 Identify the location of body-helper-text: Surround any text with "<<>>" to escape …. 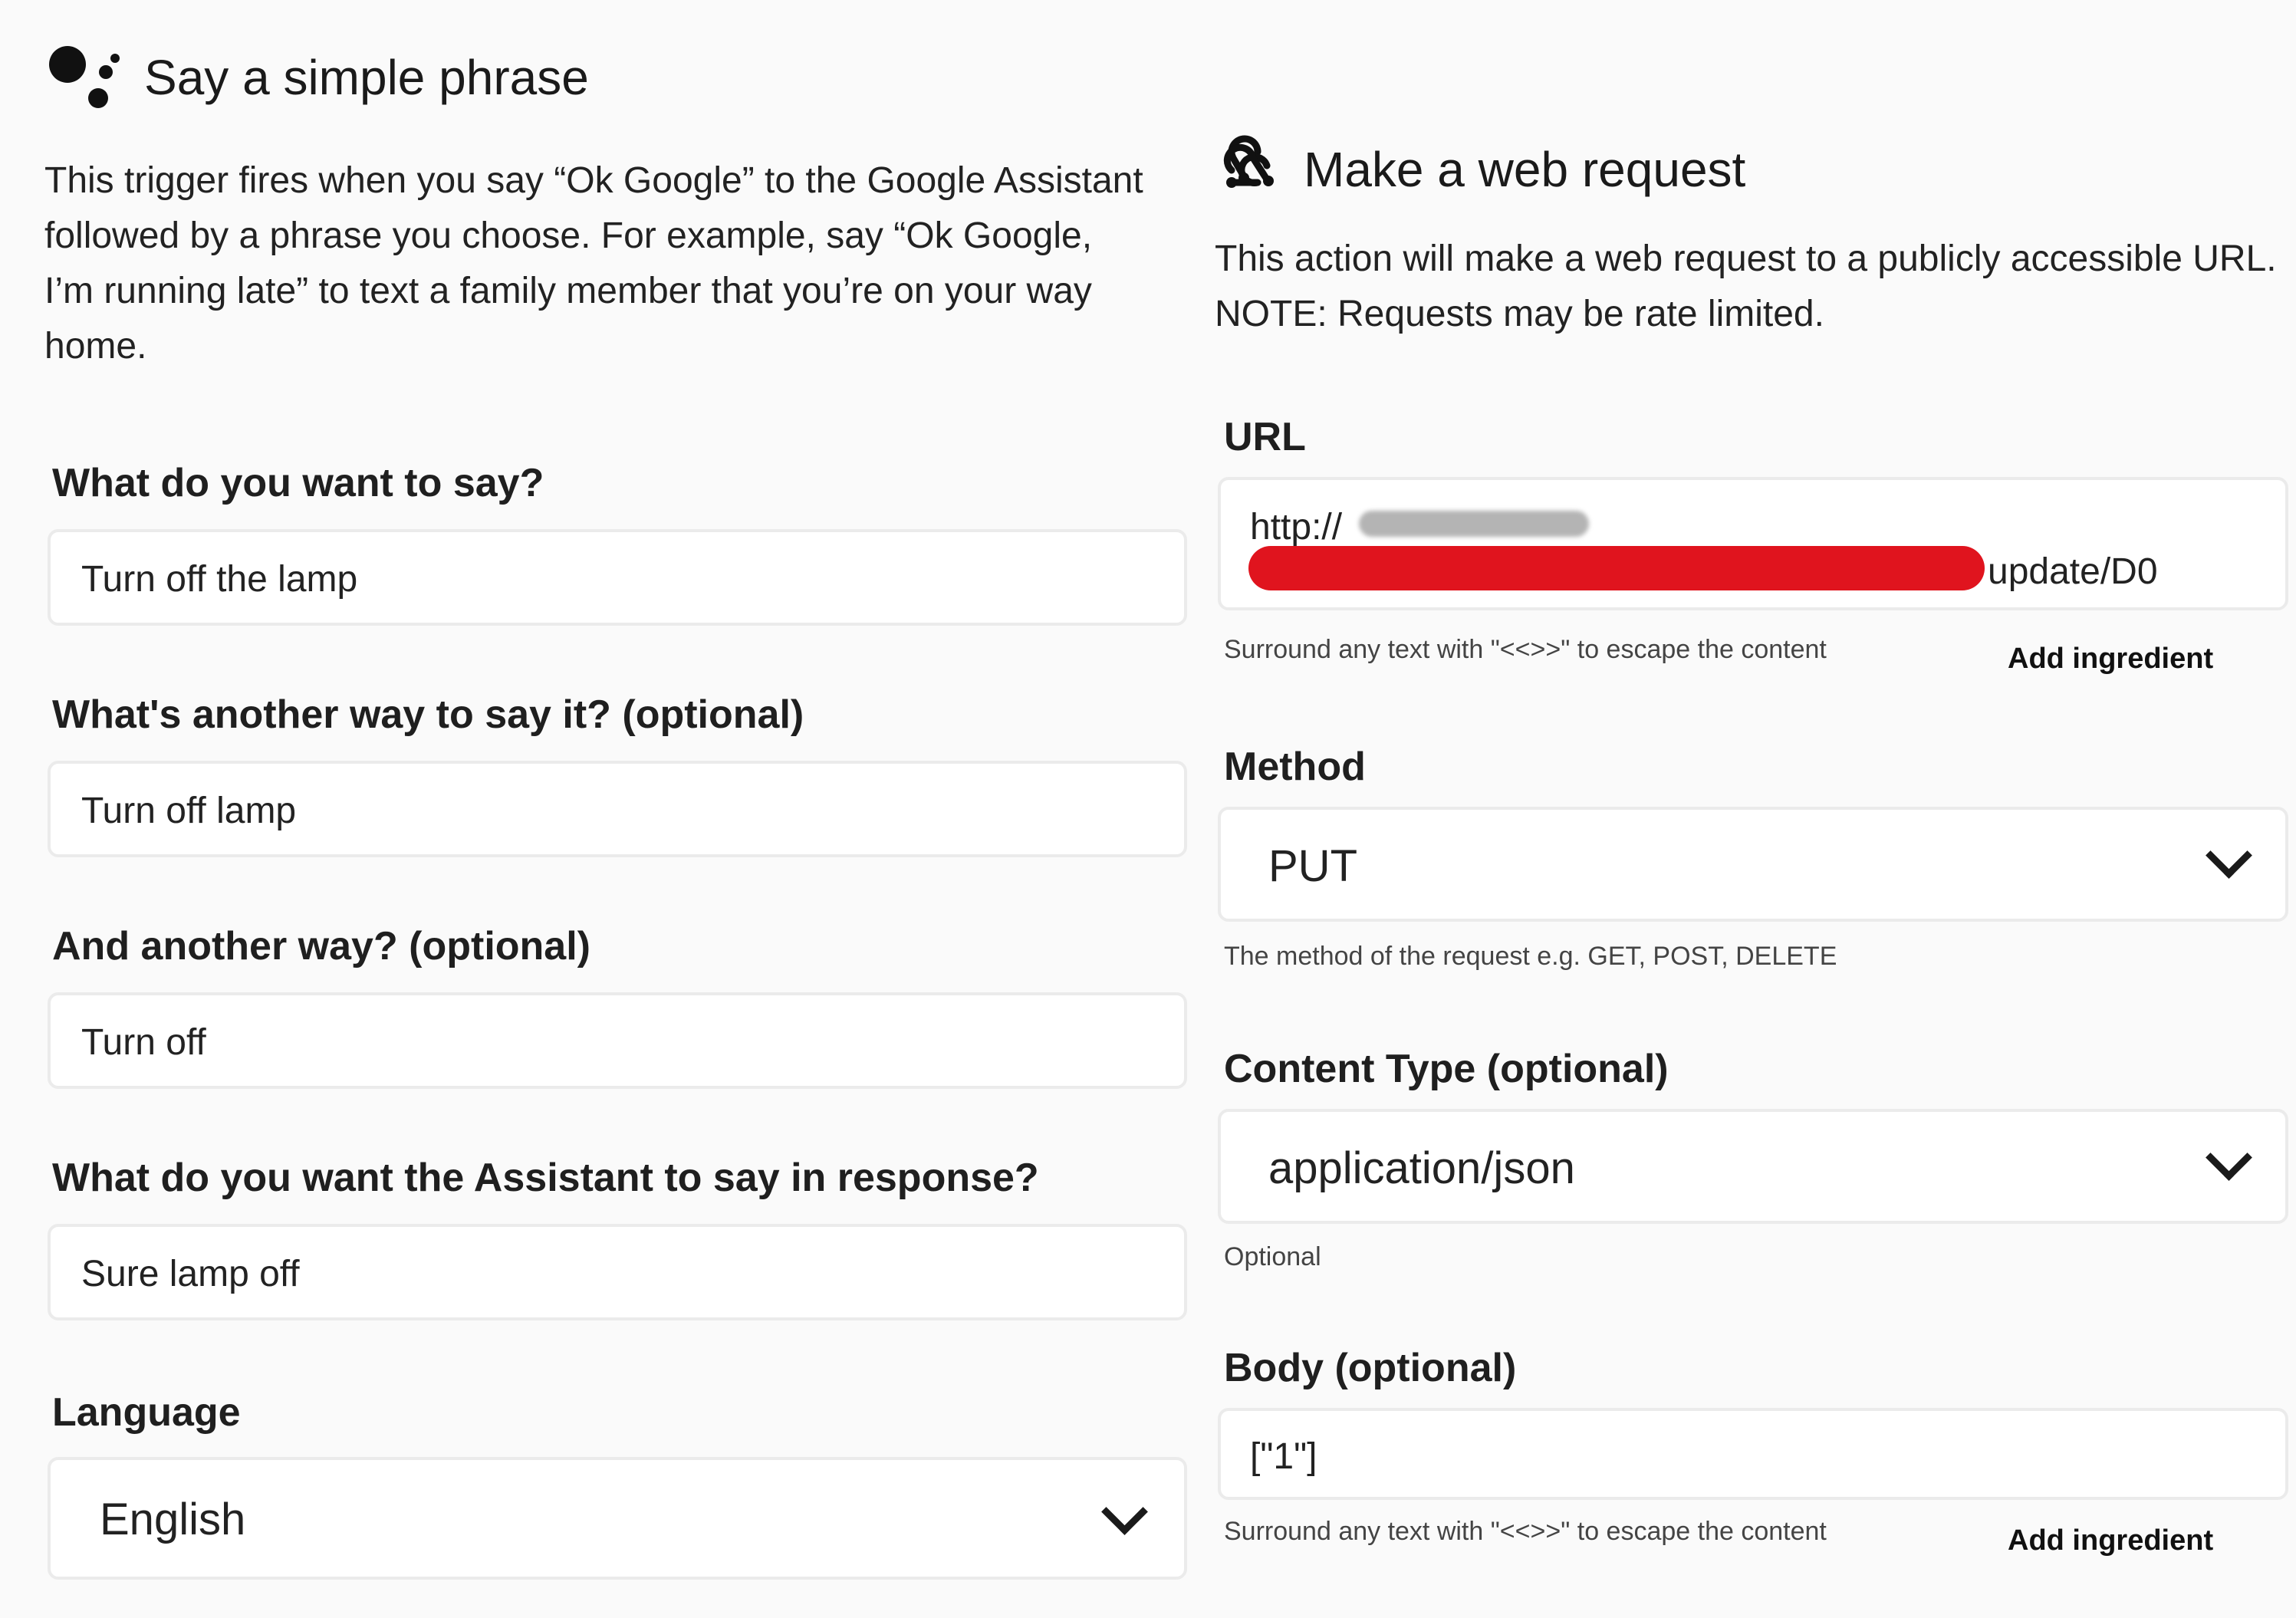
(1525, 1532).